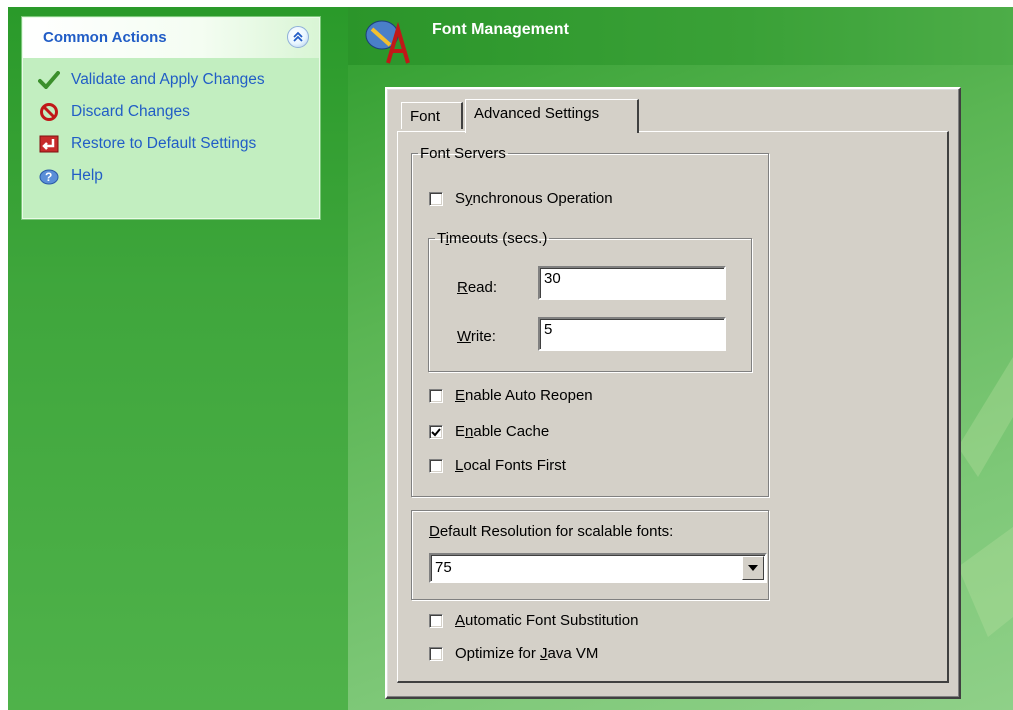  Describe the element at coordinates (49, 144) in the screenshot. I see `restore-icon` at that location.